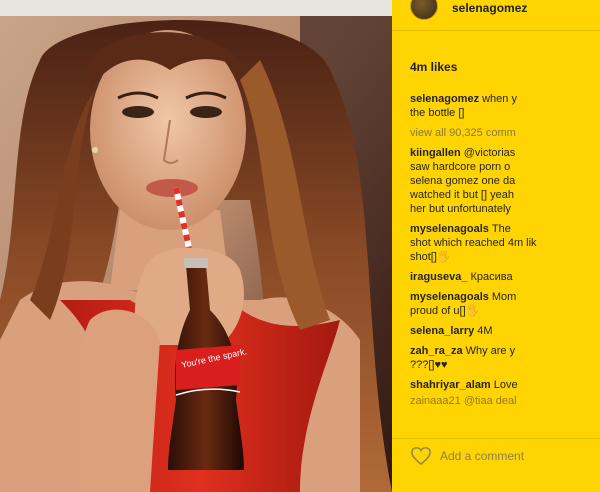 This screenshot has width=600, height=492. I want to click on previous-post-strip, so click(196, 8).